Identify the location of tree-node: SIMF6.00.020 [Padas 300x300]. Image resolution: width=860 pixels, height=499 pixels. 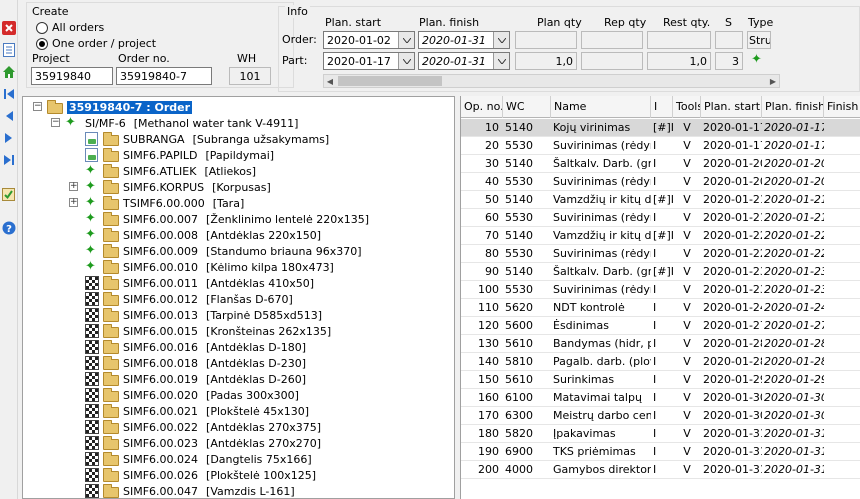
(192, 395).